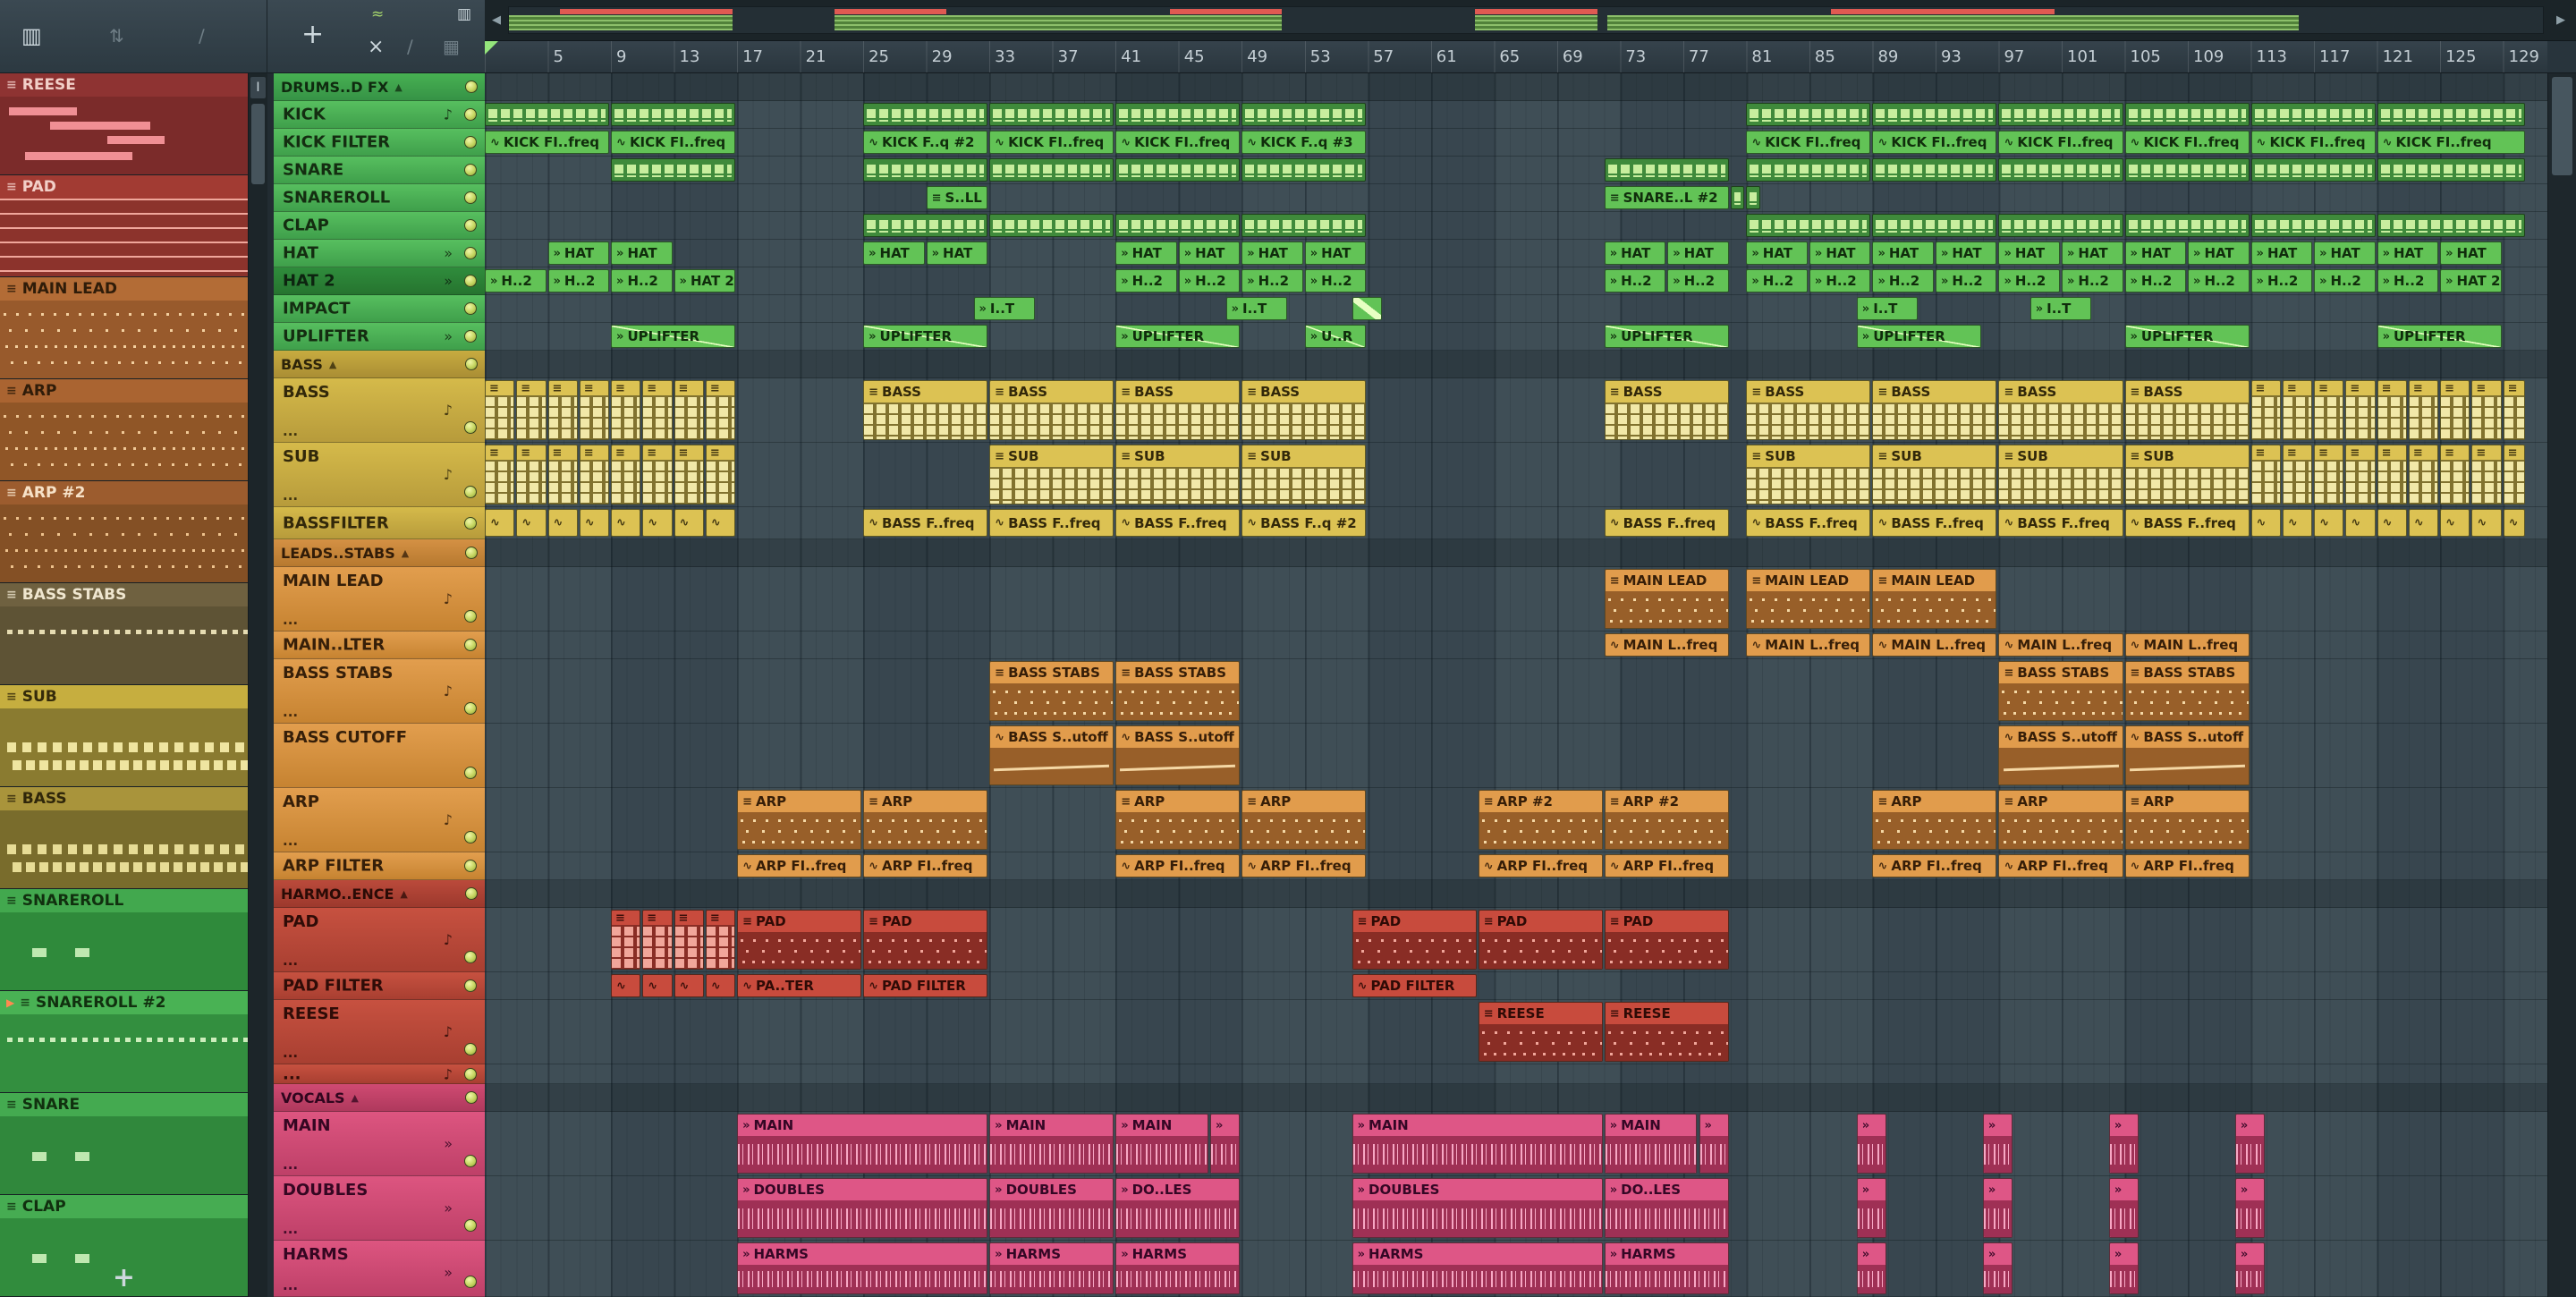  I want to click on pattern-scrollbar-thumb, so click(258, 144).